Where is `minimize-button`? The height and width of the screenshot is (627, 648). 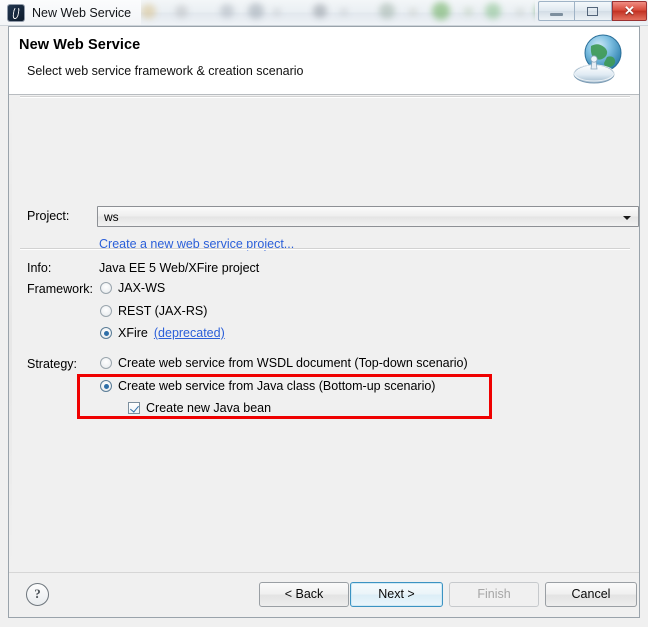
minimize-button is located at coordinates (556, 11).